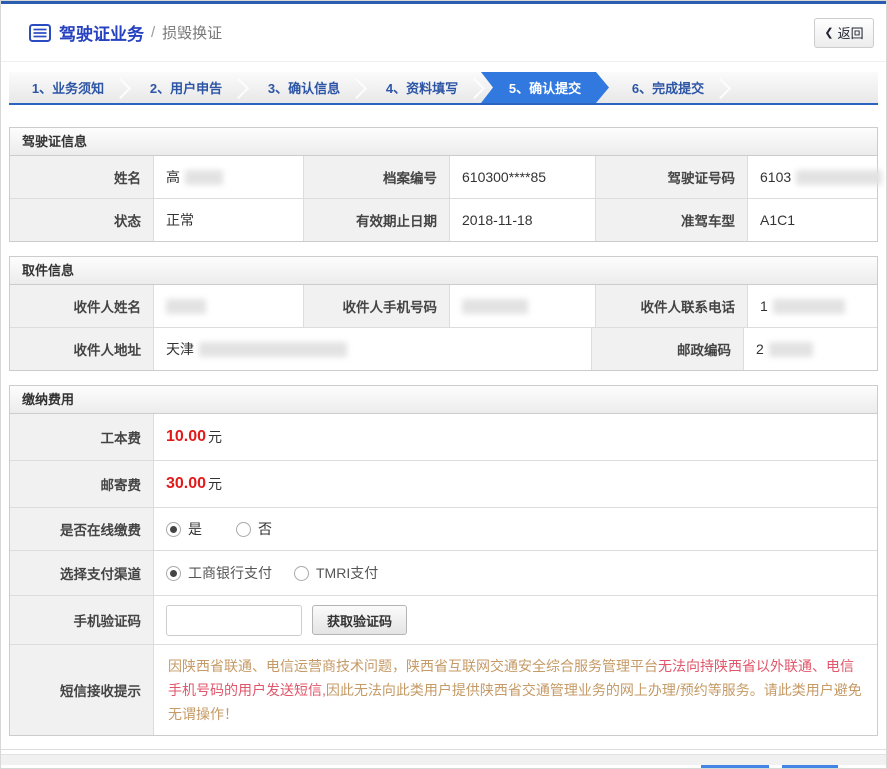 The height and width of the screenshot is (769, 887). What do you see at coordinates (522, 177) in the screenshot?
I see `file-no-value: 610300****85` at bounding box center [522, 177].